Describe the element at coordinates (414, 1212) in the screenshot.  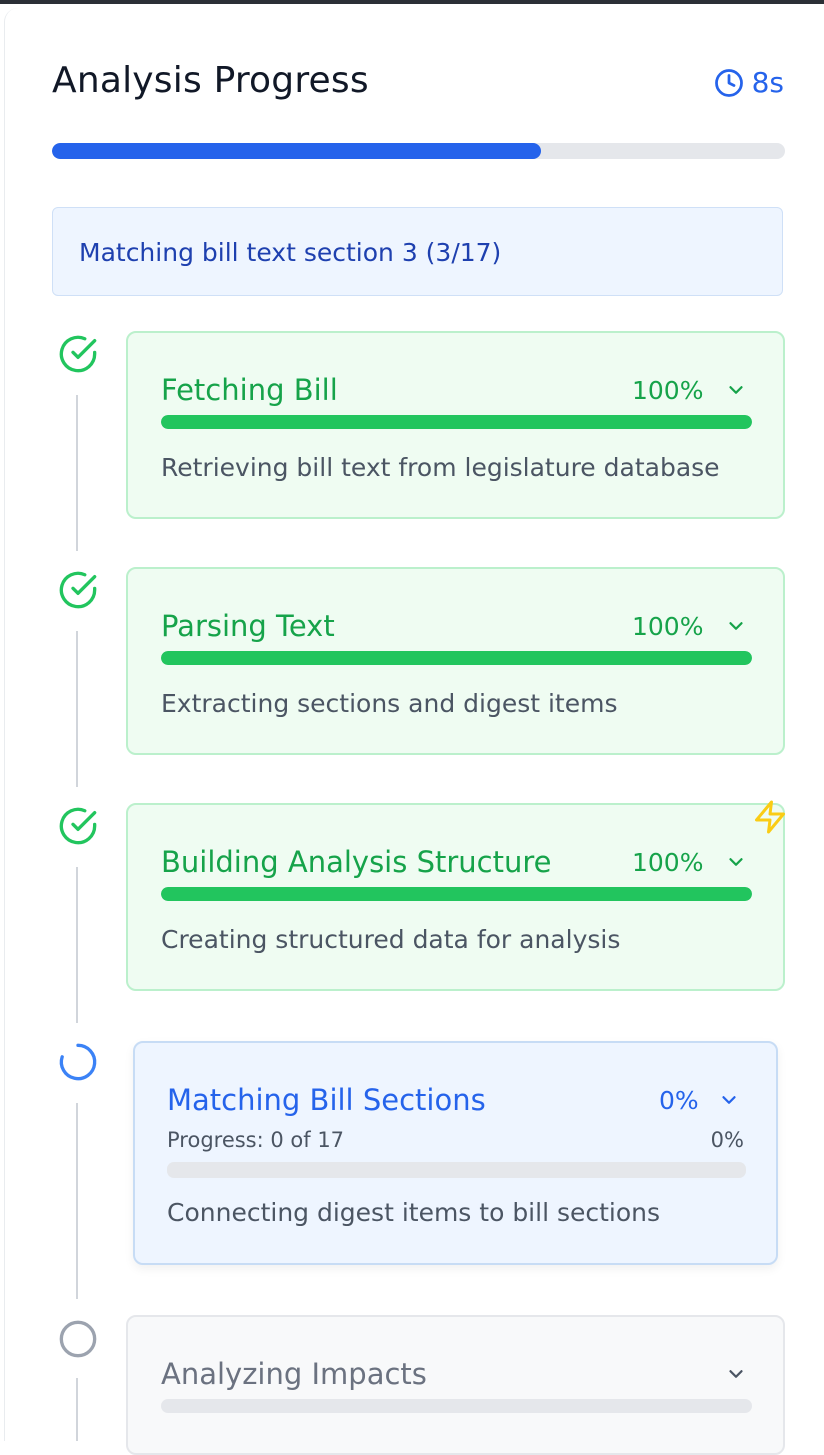
I see `step-description: Connecting digest items to bill sections` at that location.